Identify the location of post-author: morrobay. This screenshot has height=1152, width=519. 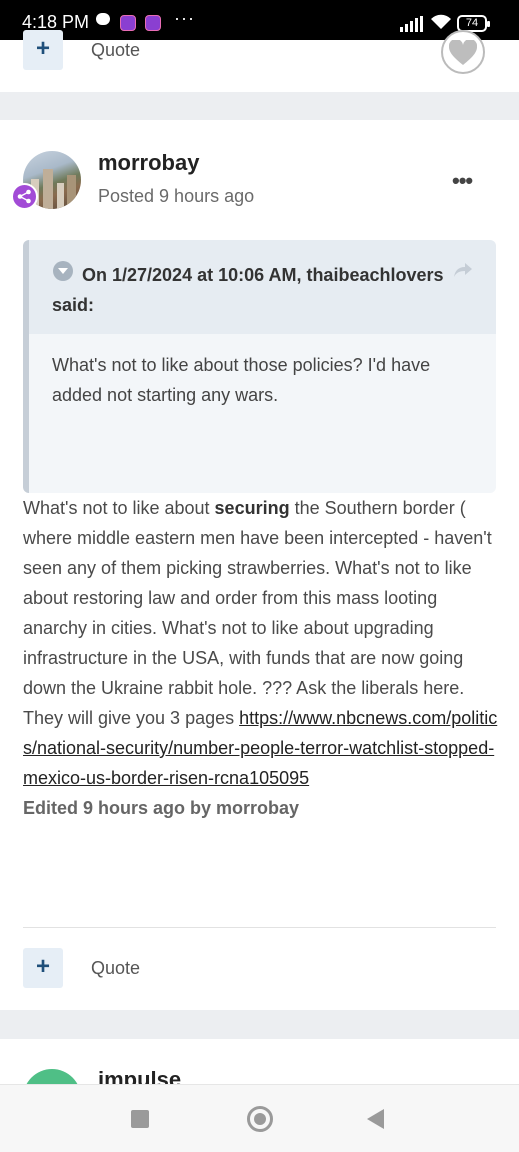
(148, 163).